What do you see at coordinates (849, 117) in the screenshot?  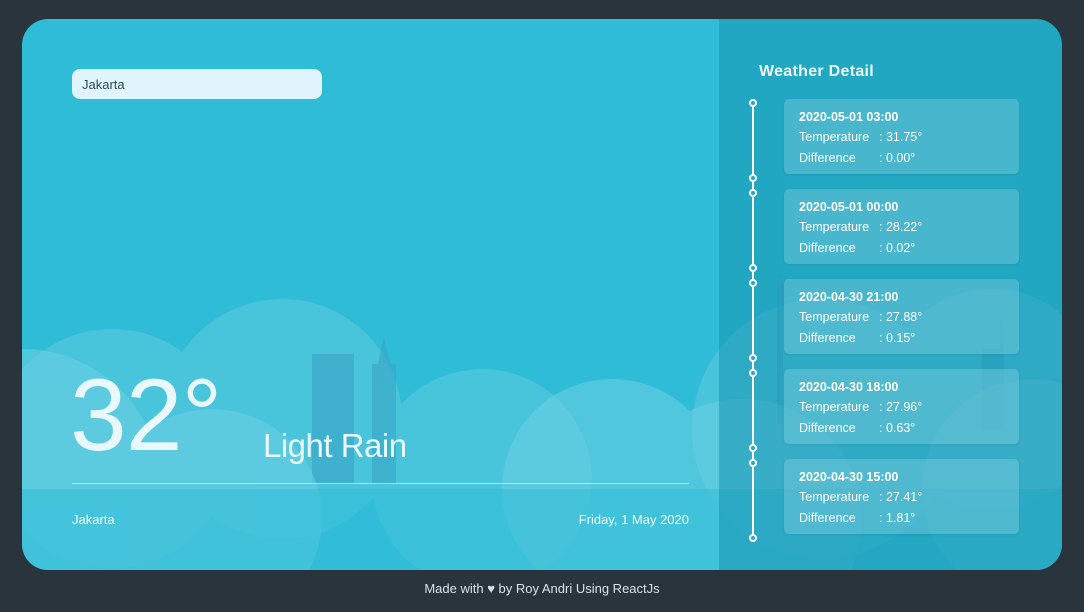 I see `entry-datetime: 2020-05-01 03:00` at bounding box center [849, 117].